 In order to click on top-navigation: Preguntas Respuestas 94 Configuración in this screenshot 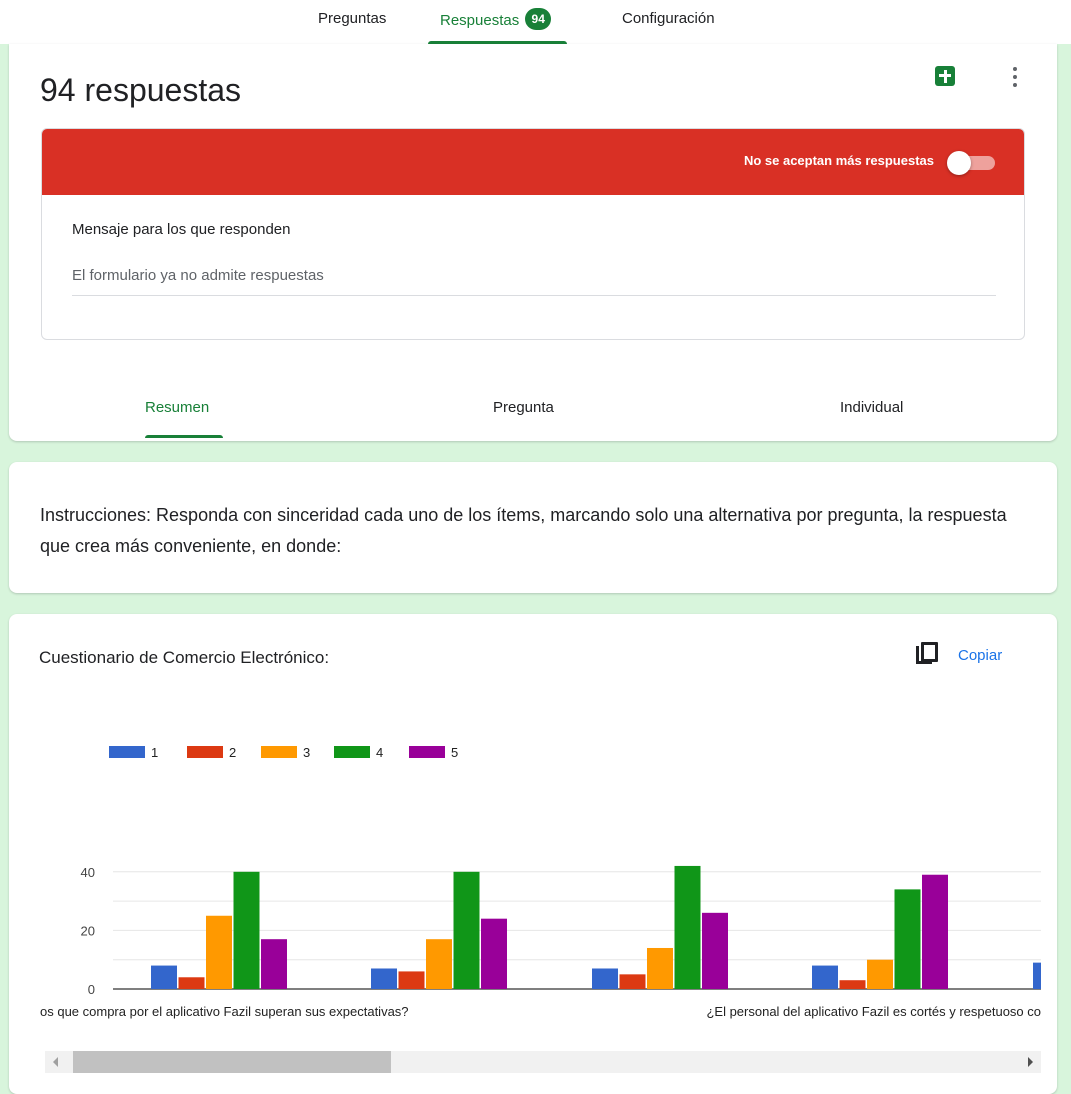, I will do `click(535, 22)`.